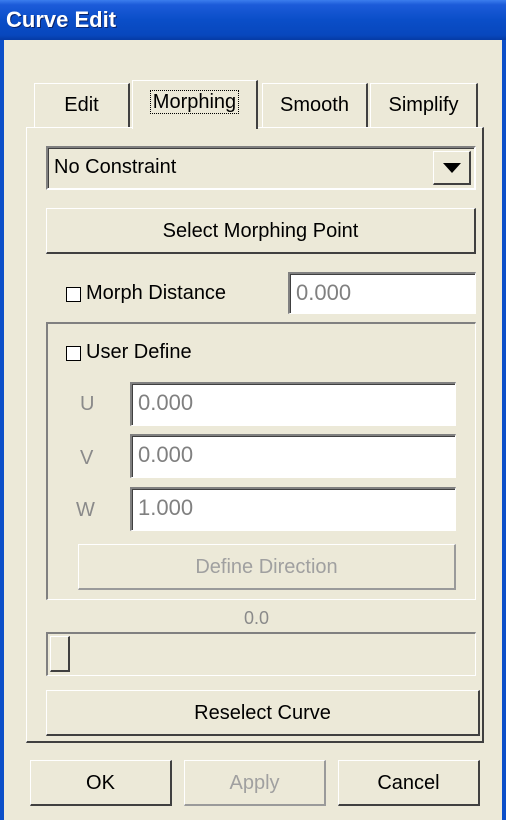  I want to click on v-field: 0.000, so click(293, 456).